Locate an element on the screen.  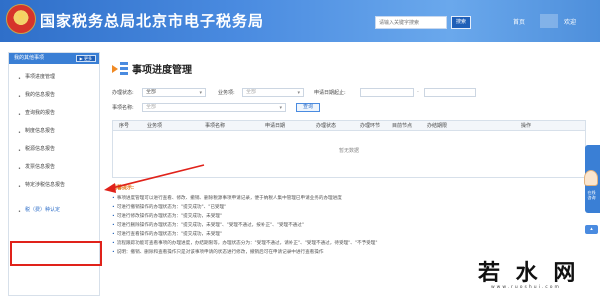
chevron-up-icon: ▴ is located at coordinates (591, 229).